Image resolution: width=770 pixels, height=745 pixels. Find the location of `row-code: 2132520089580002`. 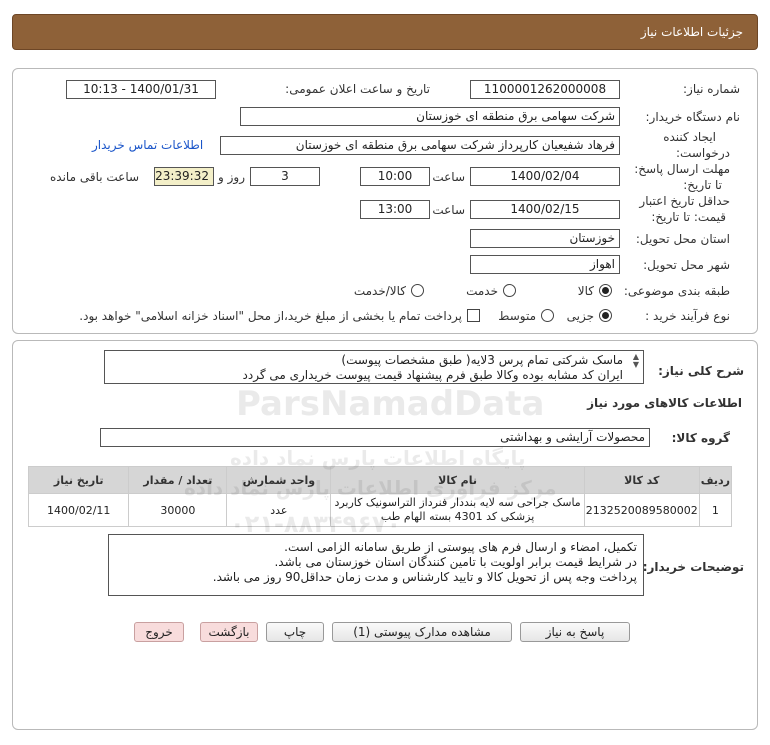

row-code: 2132520089580002 is located at coordinates (641, 510).